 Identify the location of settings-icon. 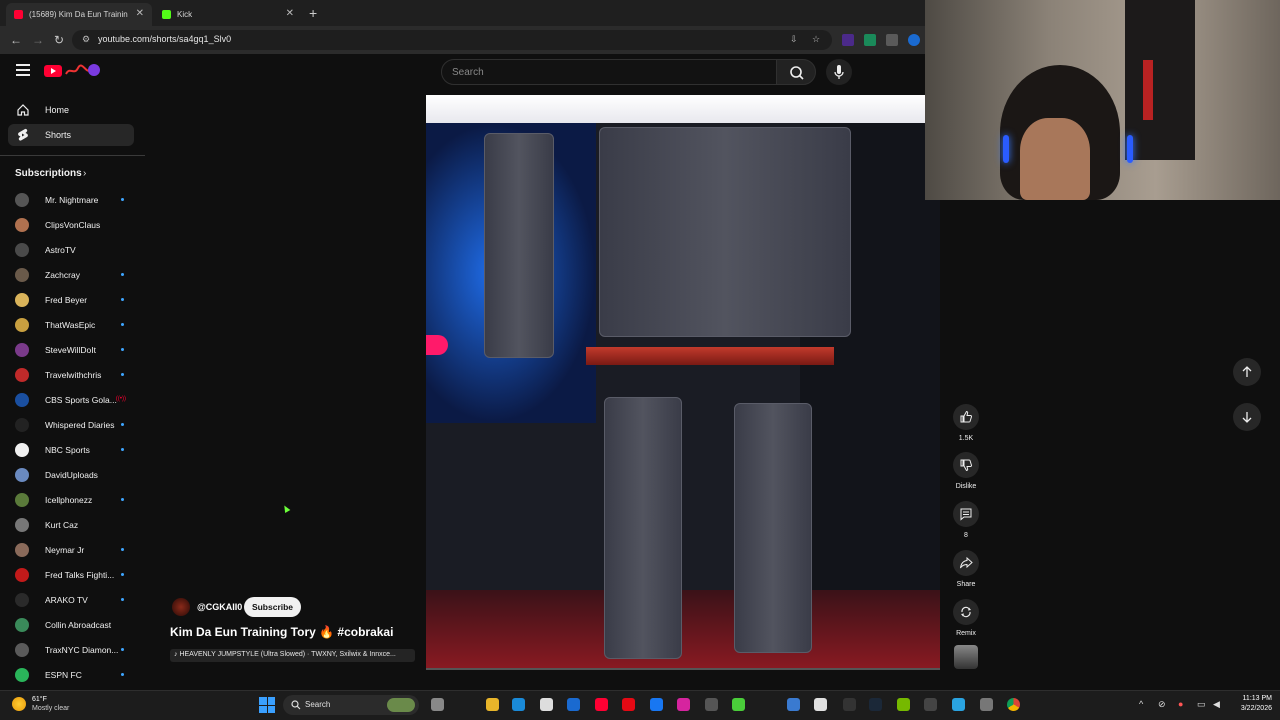
(986, 704).